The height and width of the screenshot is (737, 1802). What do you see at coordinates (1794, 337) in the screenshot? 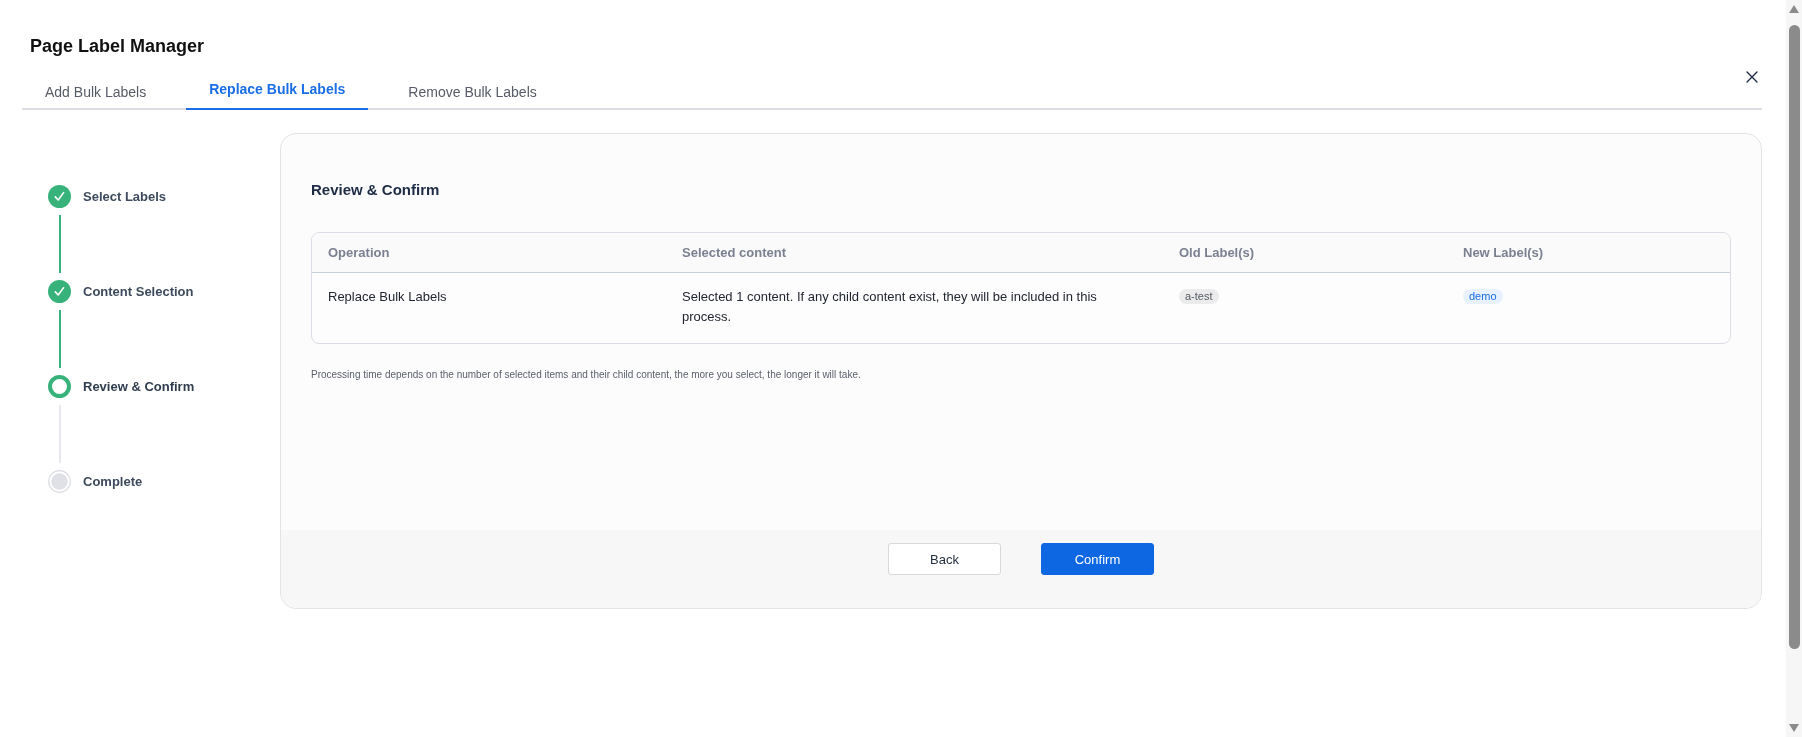
I see `scrollbar-thumb` at bounding box center [1794, 337].